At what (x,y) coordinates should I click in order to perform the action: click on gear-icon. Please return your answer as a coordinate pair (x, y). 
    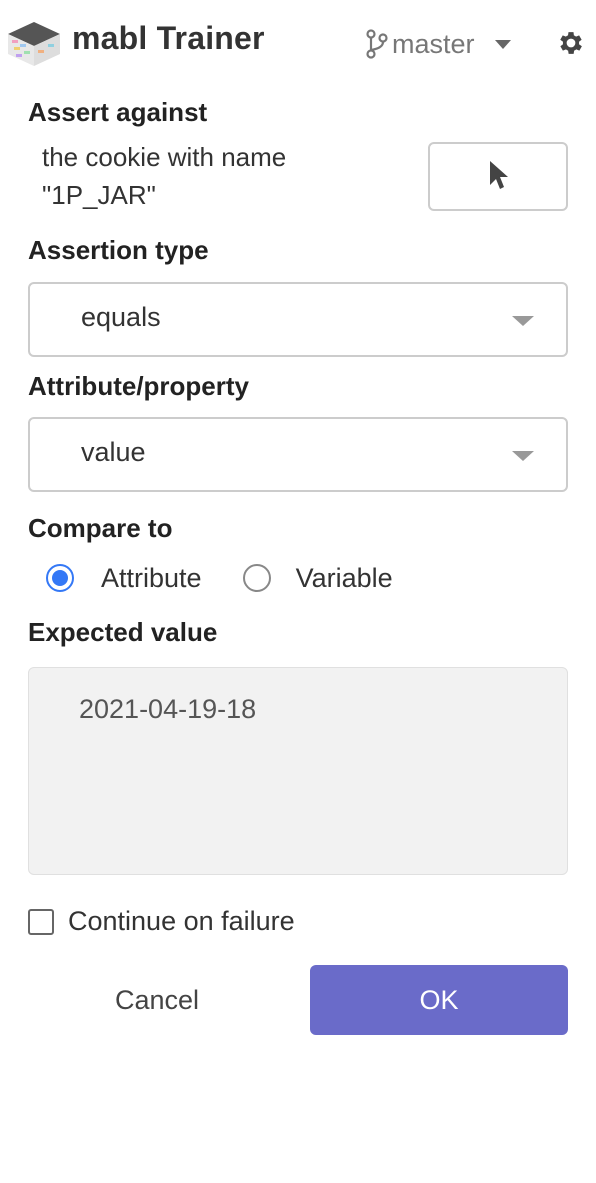
    Looking at the image, I should click on (571, 43).